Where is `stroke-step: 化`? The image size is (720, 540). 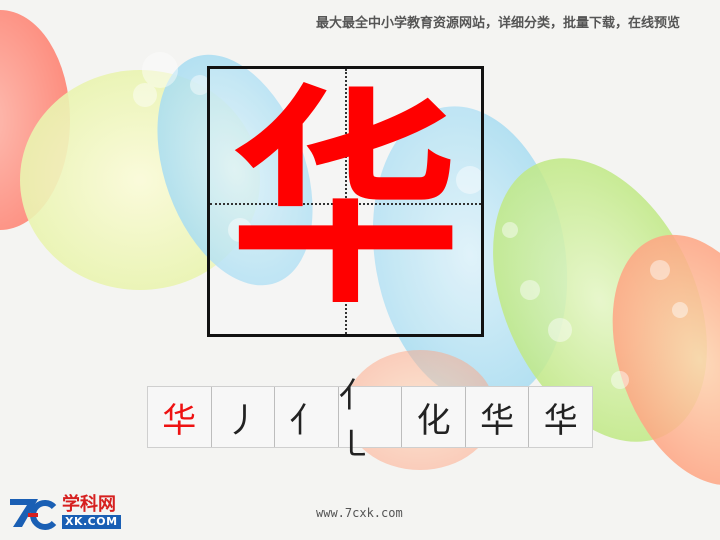 stroke-step: 化 is located at coordinates (433, 420).